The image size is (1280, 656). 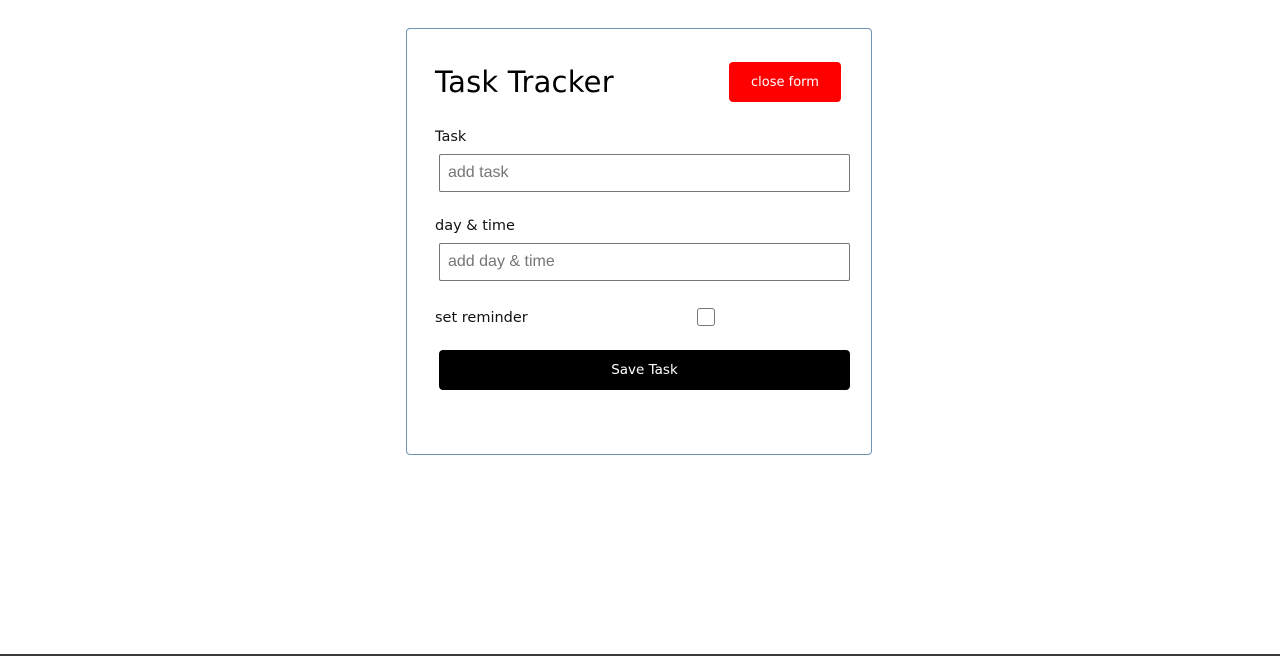 I want to click on app-title: Task Tracker, so click(x=524, y=82).